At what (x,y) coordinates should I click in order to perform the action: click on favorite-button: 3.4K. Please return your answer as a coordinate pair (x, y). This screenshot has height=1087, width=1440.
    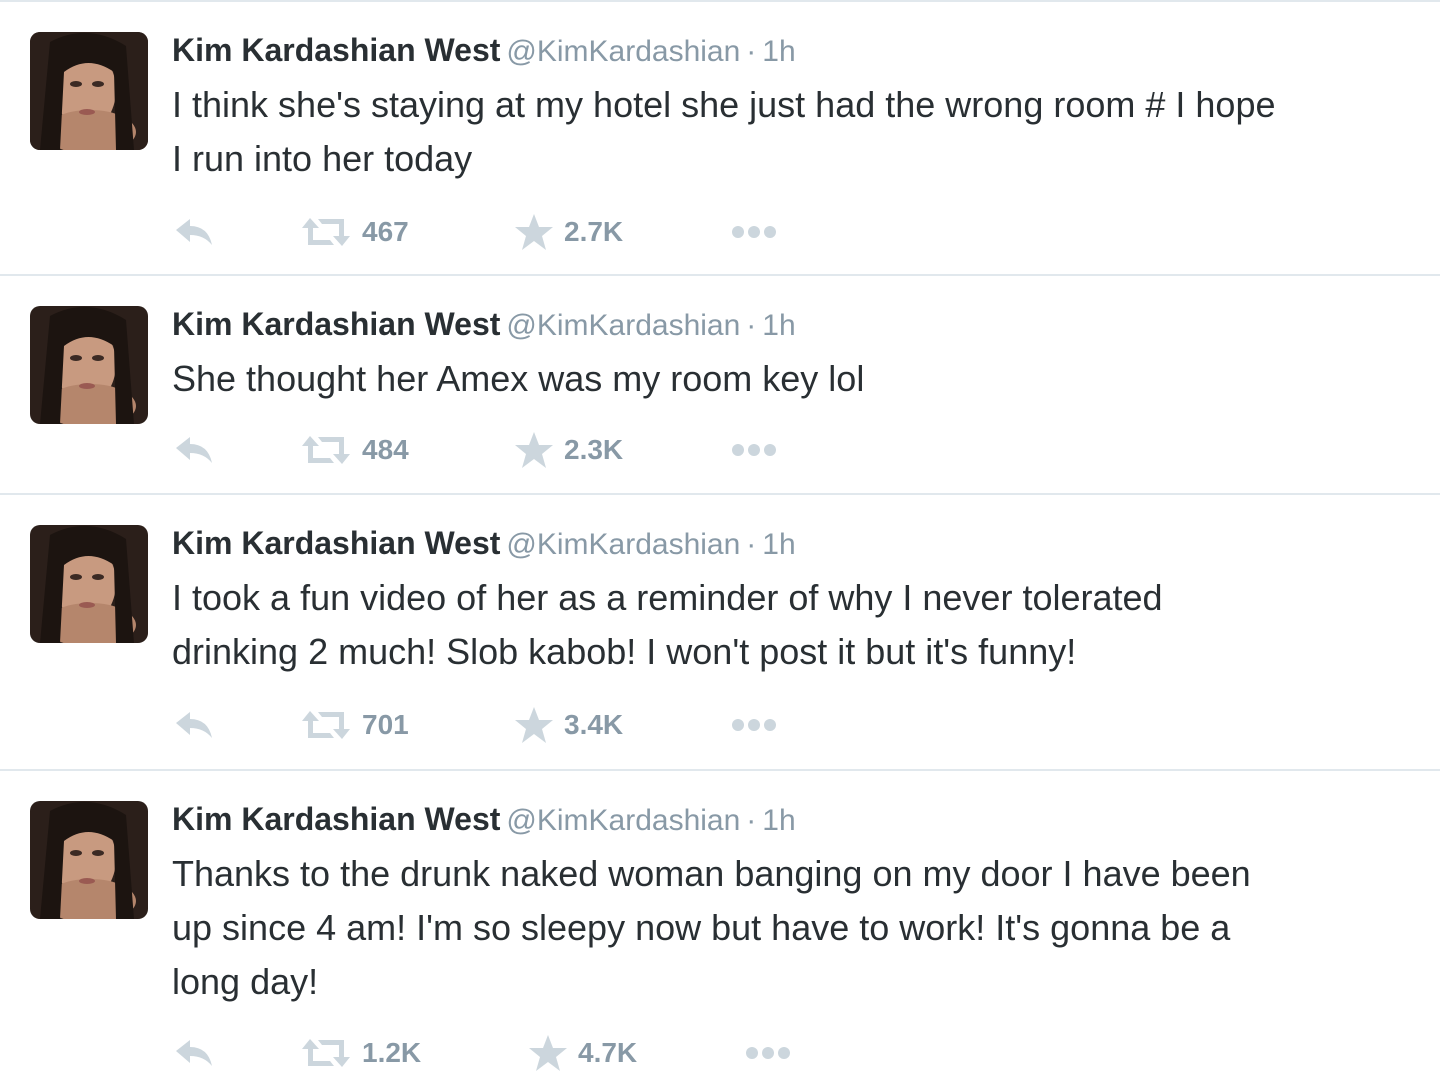
    Looking at the image, I should click on (568, 725).